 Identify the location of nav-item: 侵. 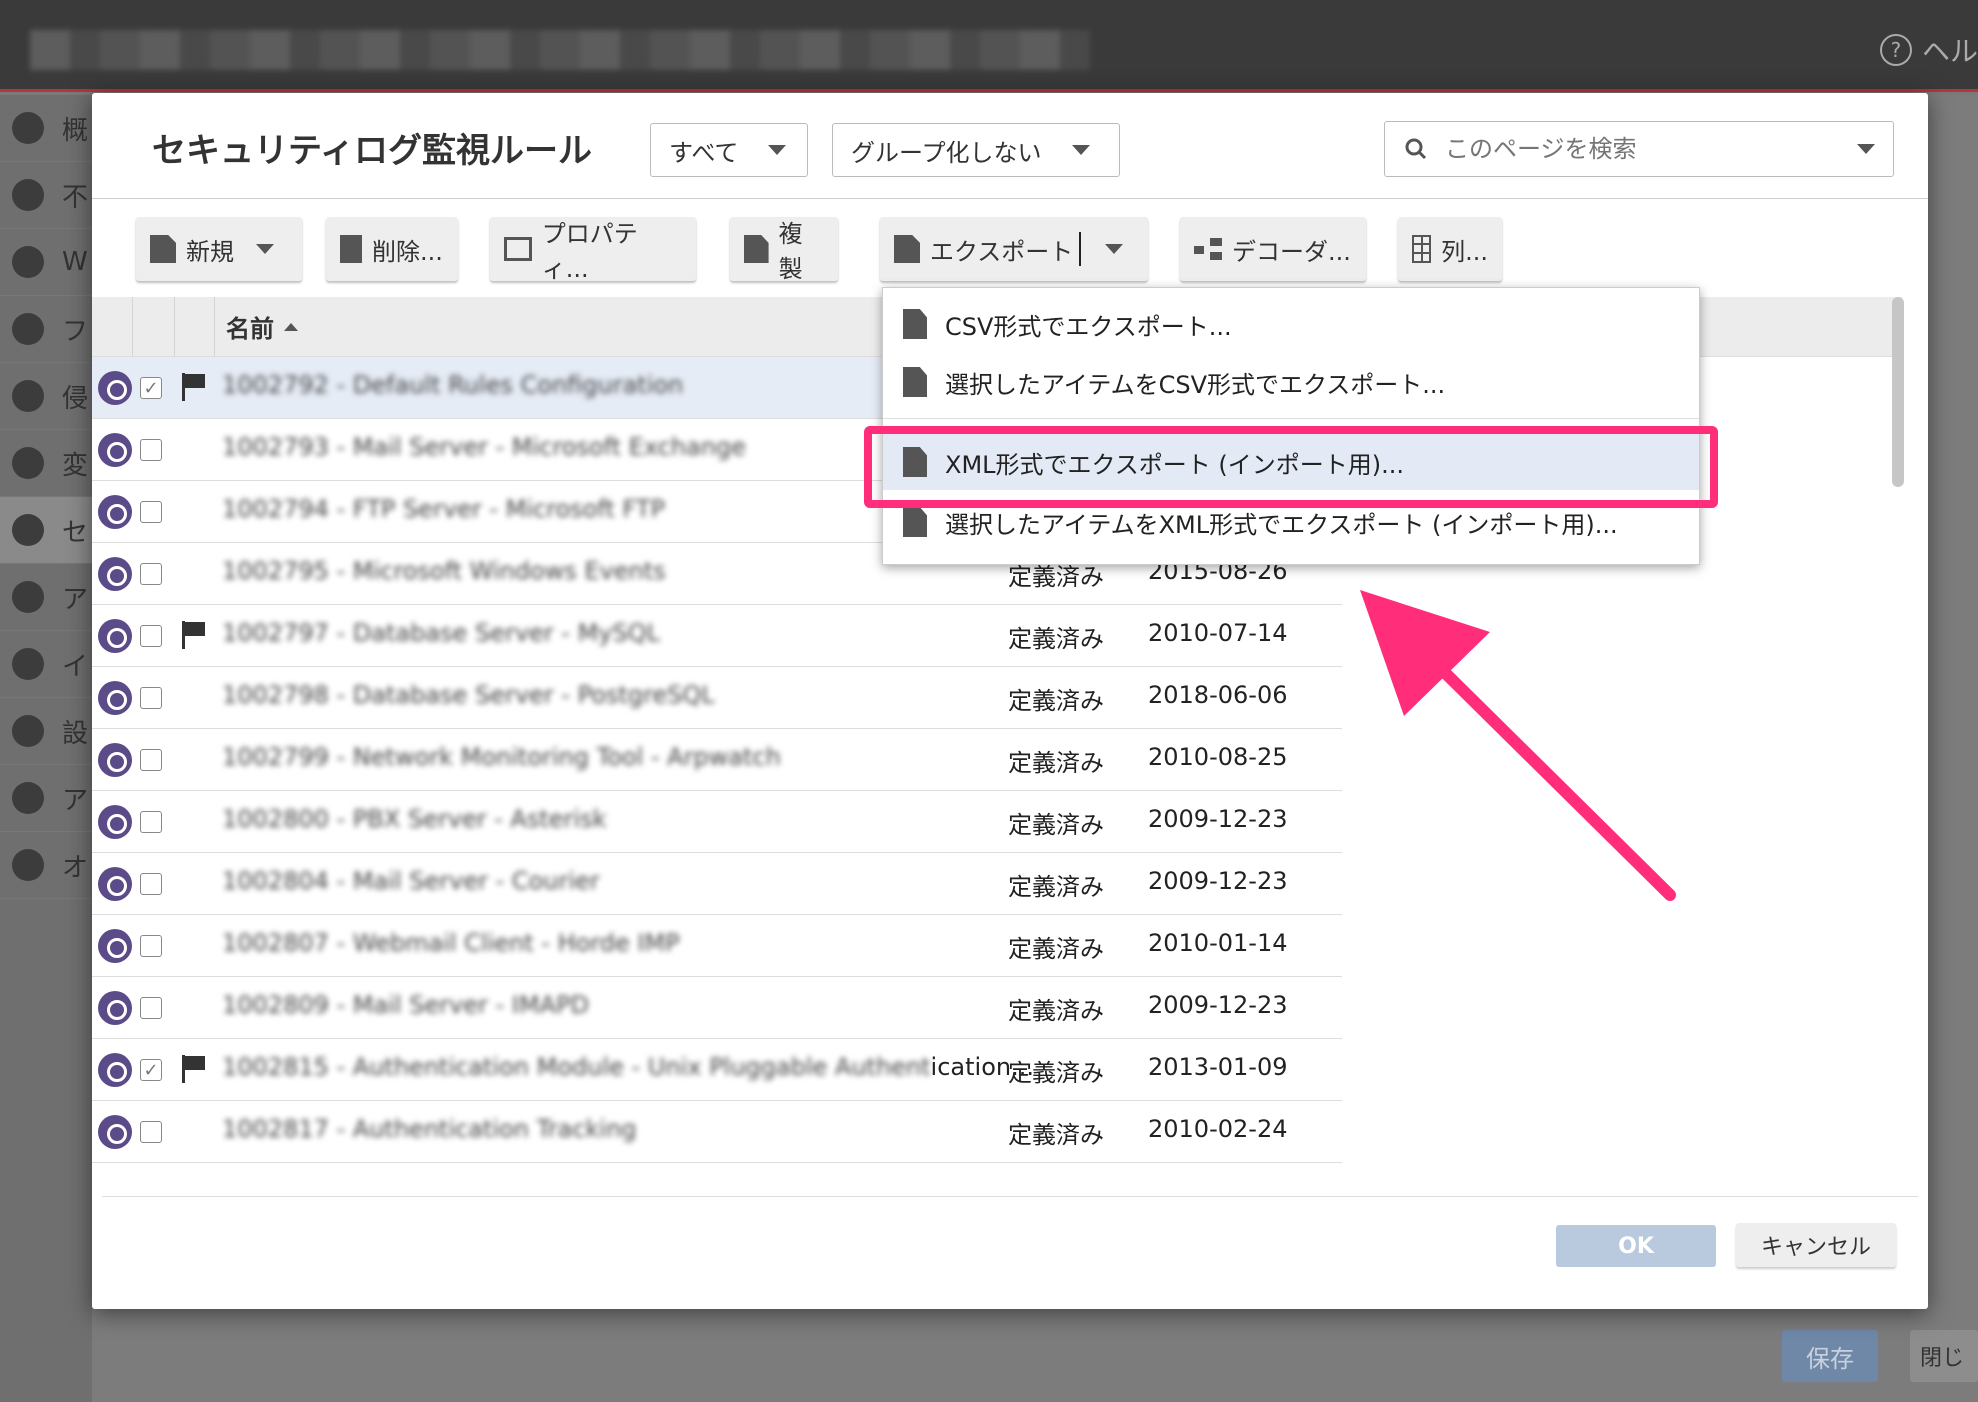
(46, 396).